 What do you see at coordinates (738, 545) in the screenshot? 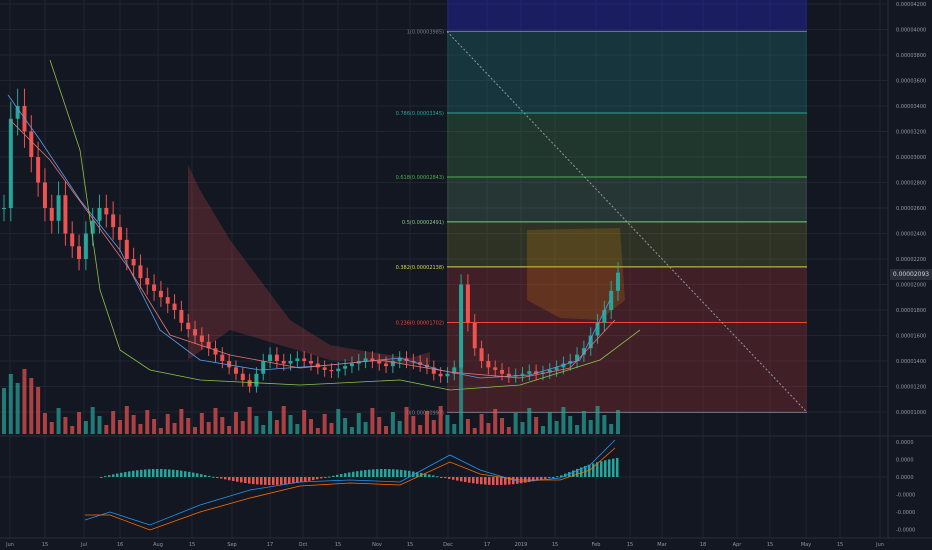
I see `time-tick-label: Apr` at bounding box center [738, 545].